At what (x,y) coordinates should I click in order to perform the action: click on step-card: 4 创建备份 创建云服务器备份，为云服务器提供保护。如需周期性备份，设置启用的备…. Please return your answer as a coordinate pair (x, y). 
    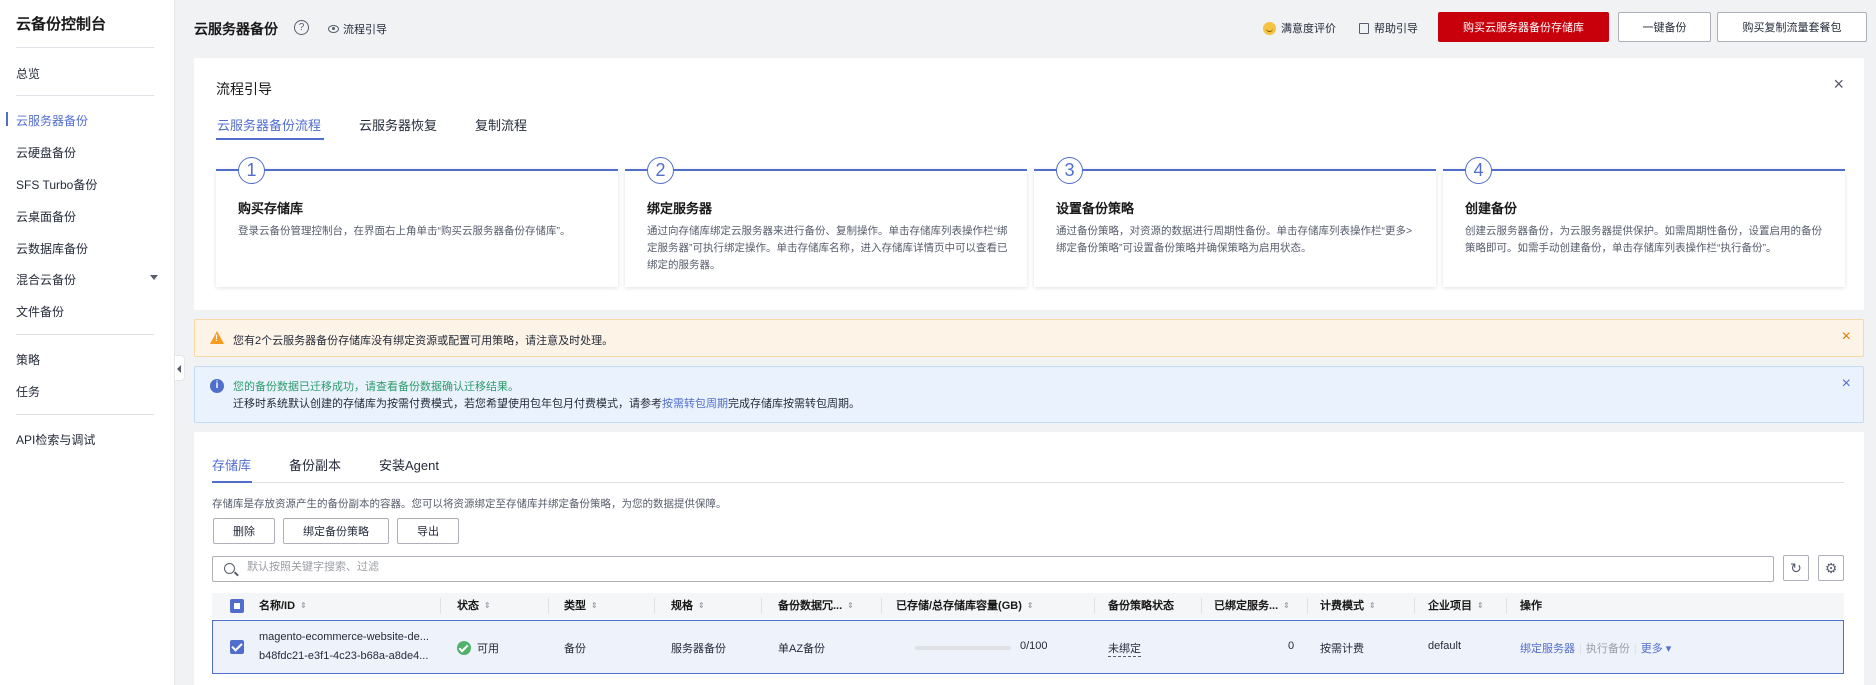
    Looking at the image, I should click on (1644, 222).